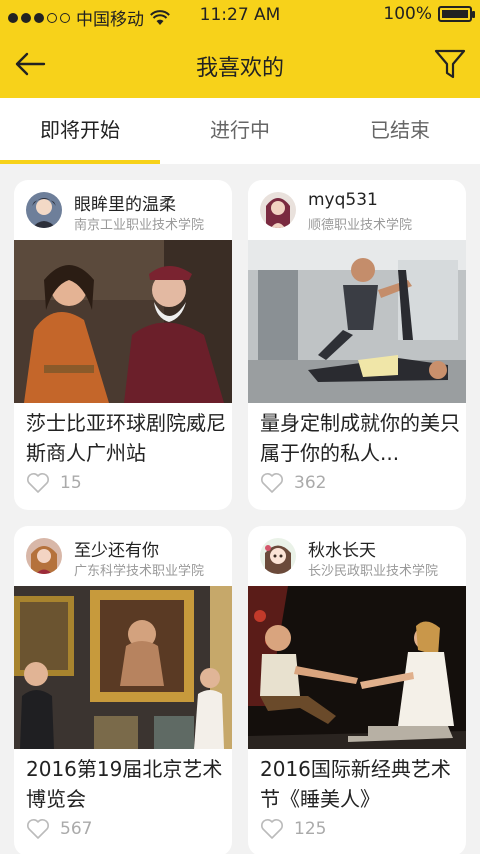 This screenshot has height=854, width=480. What do you see at coordinates (76, 829) in the screenshot?
I see `like-count: 567` at bounding box center [76, 829].